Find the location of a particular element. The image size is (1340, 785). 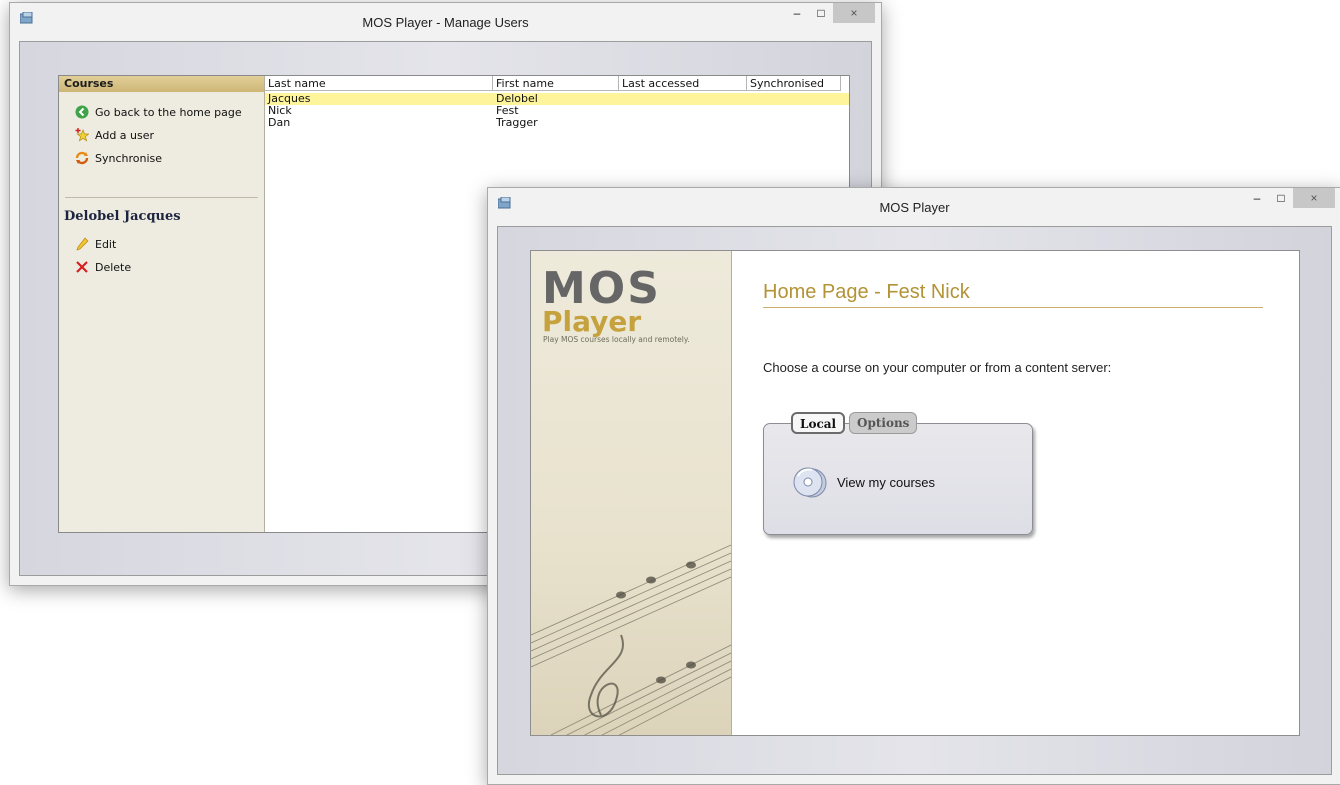

add-user-link: Add a user is located at coordinates (114, 135).